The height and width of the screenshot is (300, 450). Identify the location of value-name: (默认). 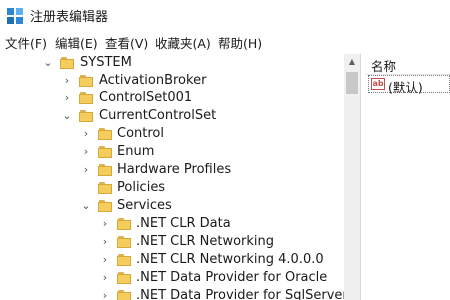
(405, 87).